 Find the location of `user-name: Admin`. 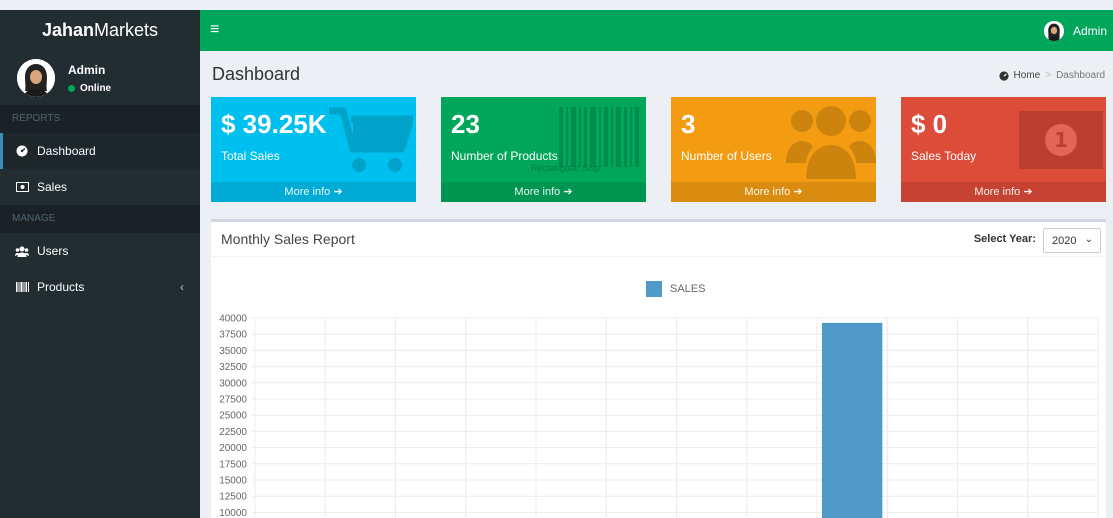

user-name: Admin is located at coordinates (87, 70).